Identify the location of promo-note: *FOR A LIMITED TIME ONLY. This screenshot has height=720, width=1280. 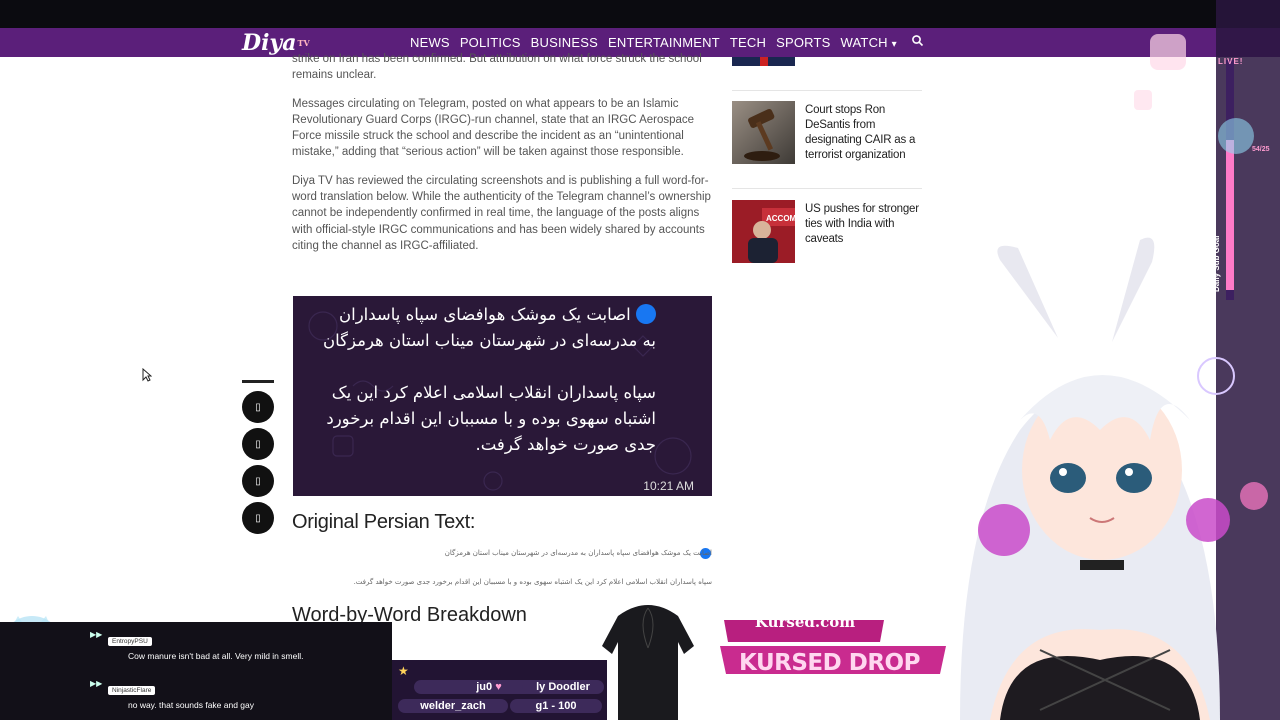
(782, 709).